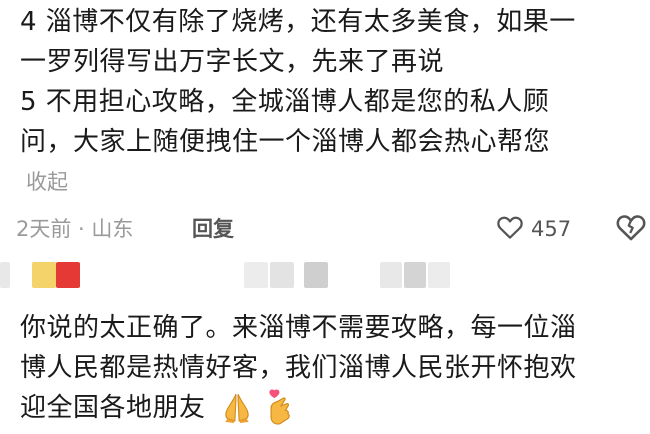 This screenshot has width=650, height=434. I want to click on reply-button: 回复, so click(213, 229).